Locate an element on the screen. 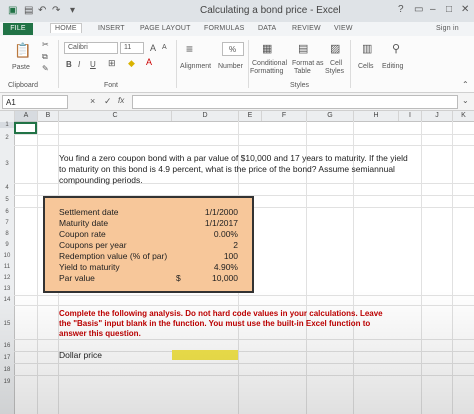  alignment-icon: ≡ is located at coordinates (189, 49).